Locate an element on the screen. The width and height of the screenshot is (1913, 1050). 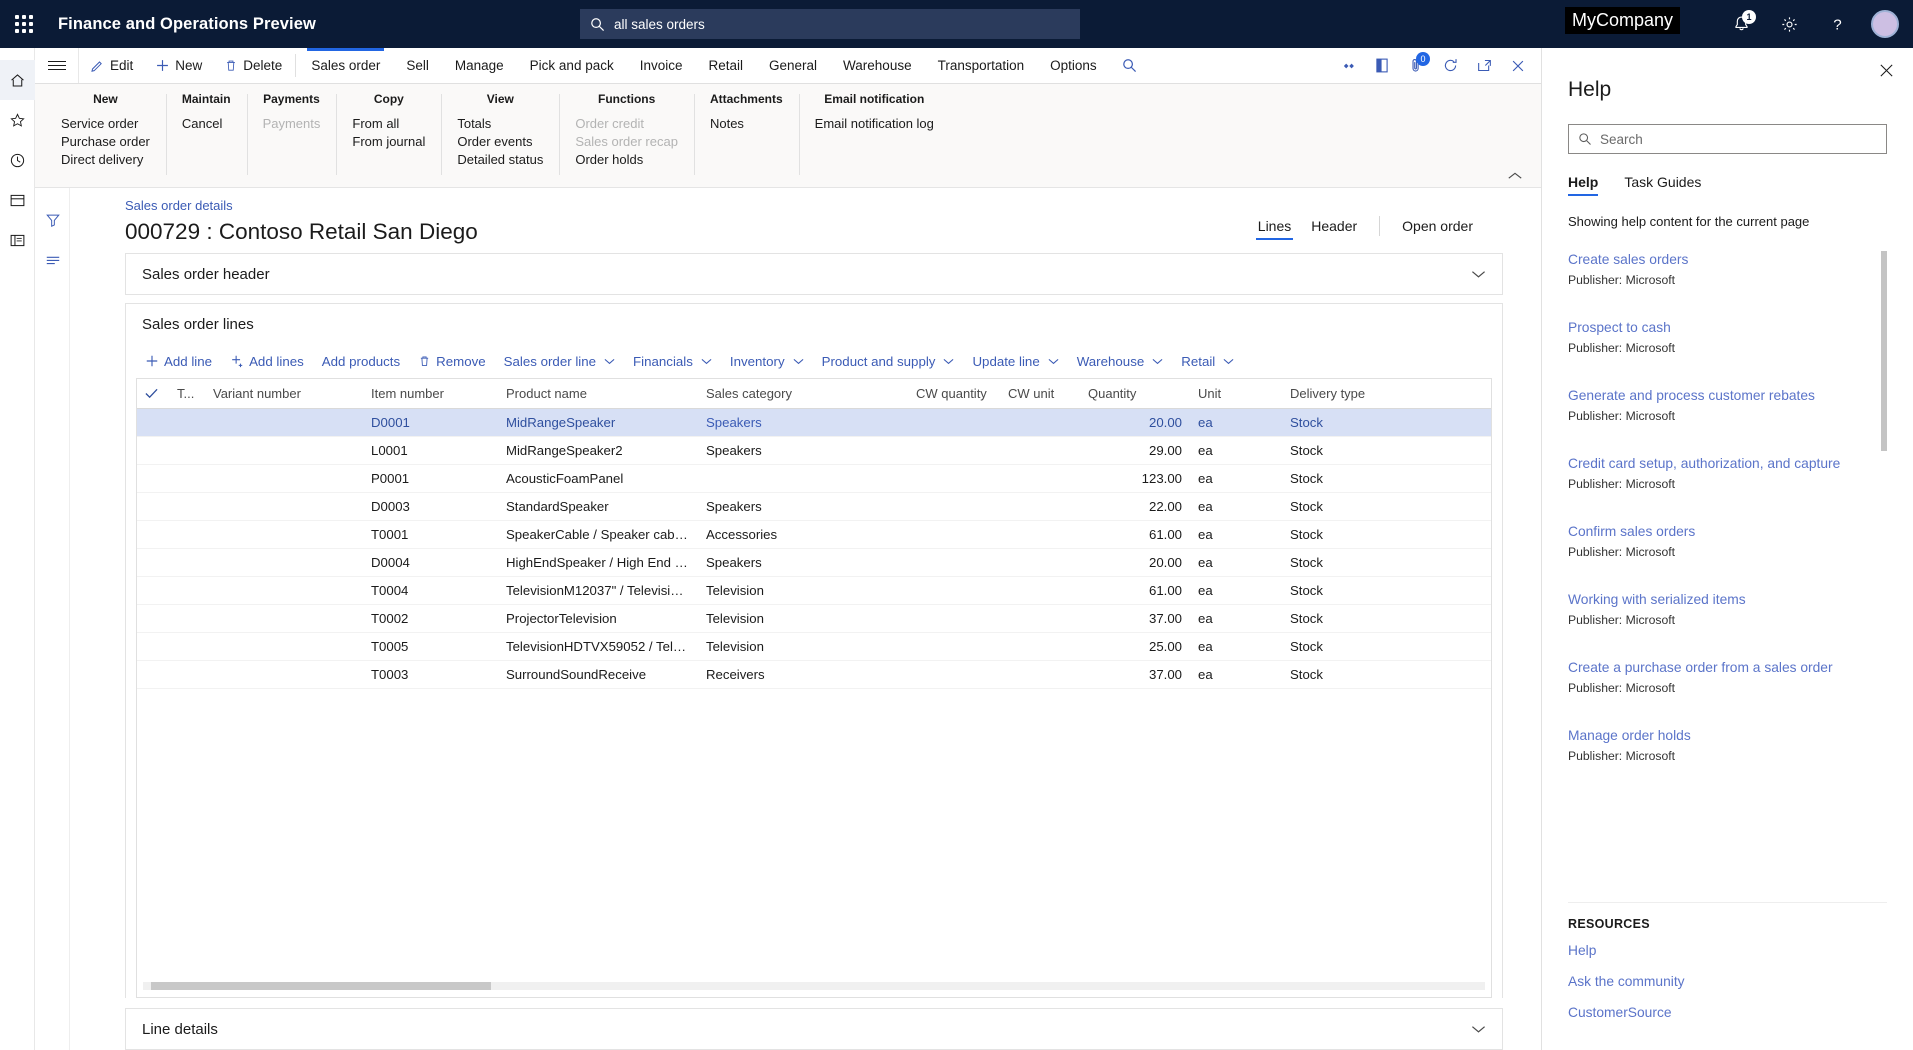
relationships-icon is located at coordinates (1348, 66).